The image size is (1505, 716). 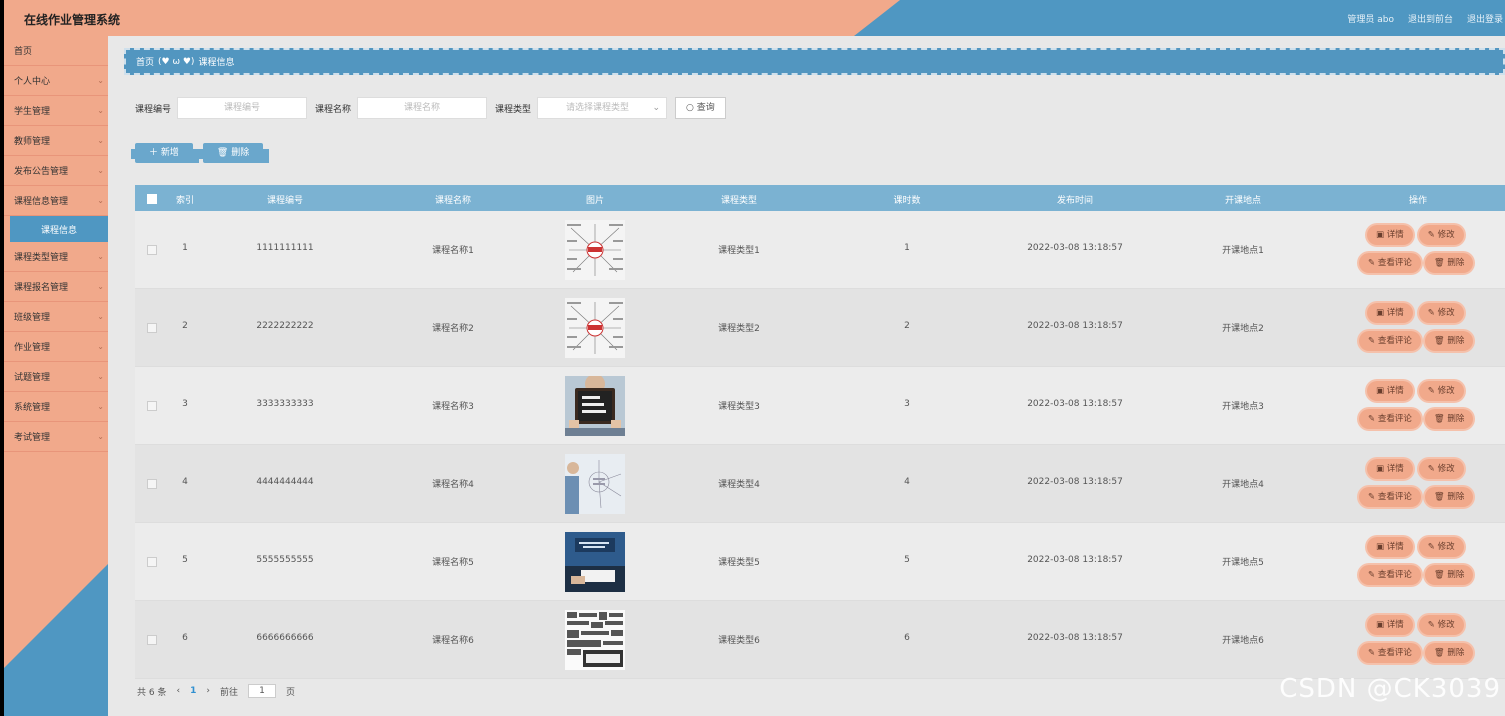 What do you see at coordinates (422, 108) in the screenshot?
I see `course-name-input: 课程名称` at bounding box center [422, 108].